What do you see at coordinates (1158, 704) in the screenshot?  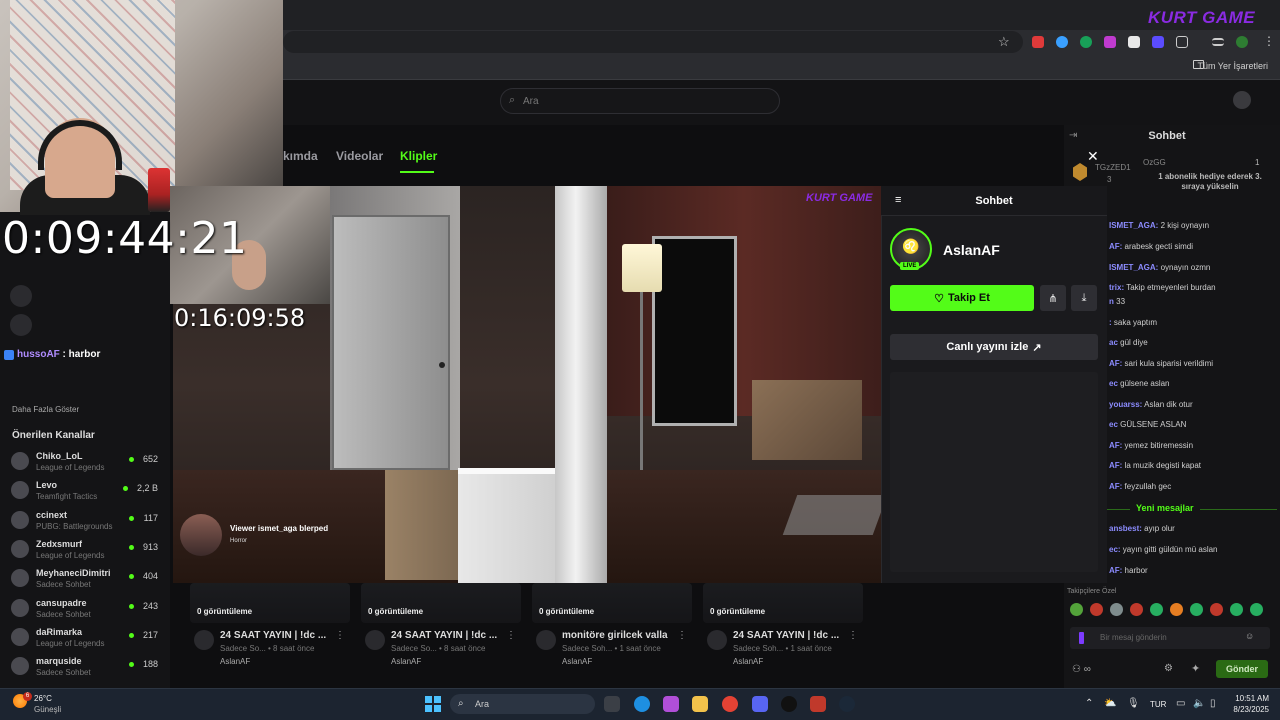 I see `input-language: TUR` at bounding box center [1158, 704].